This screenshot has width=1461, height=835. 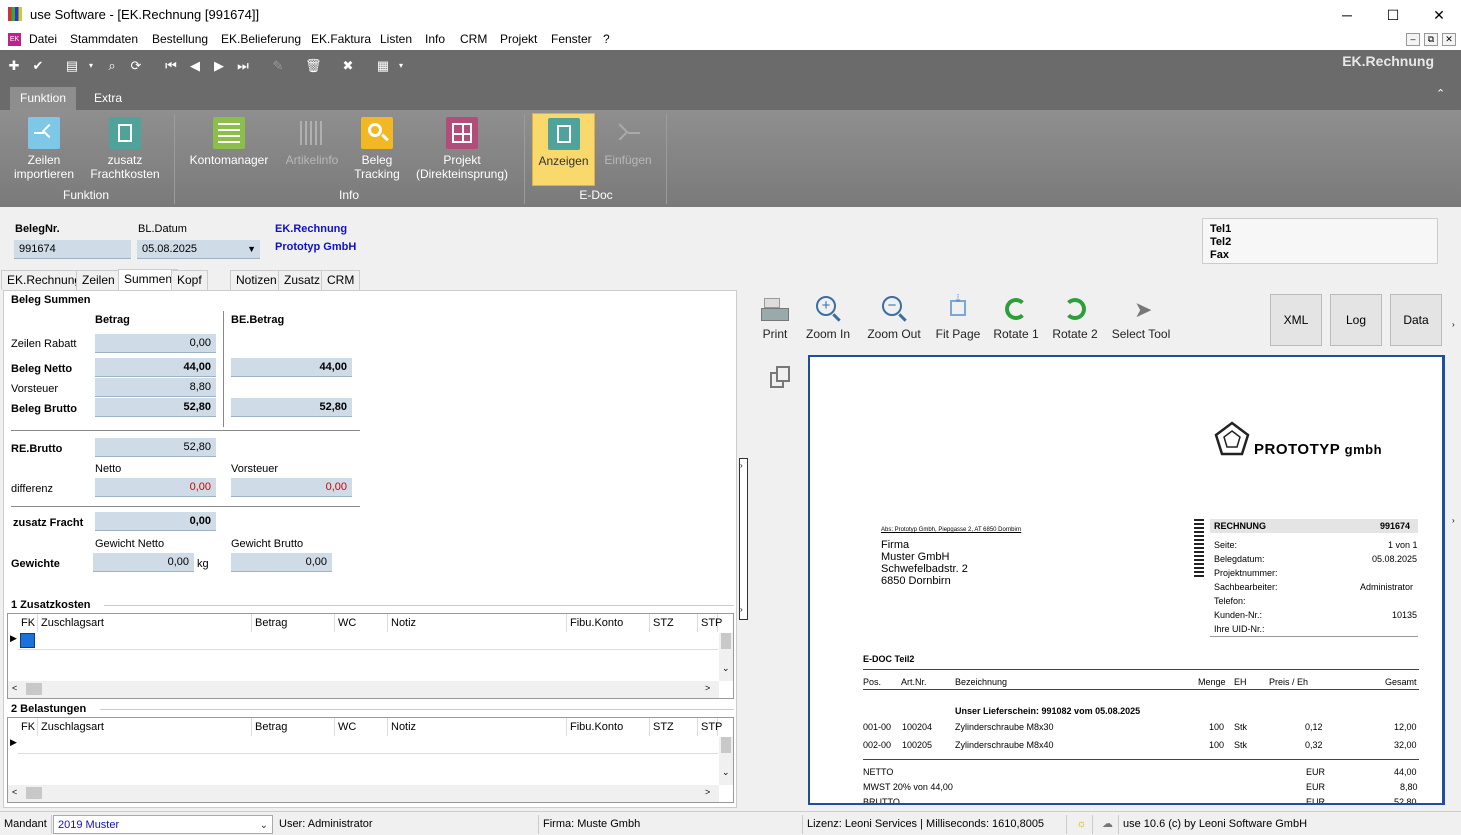 What do you see at coordinates (198, 249) in the screenshot?
I see `datum-field: 05.08.2025 ▼` at bounding box center [198, 249].